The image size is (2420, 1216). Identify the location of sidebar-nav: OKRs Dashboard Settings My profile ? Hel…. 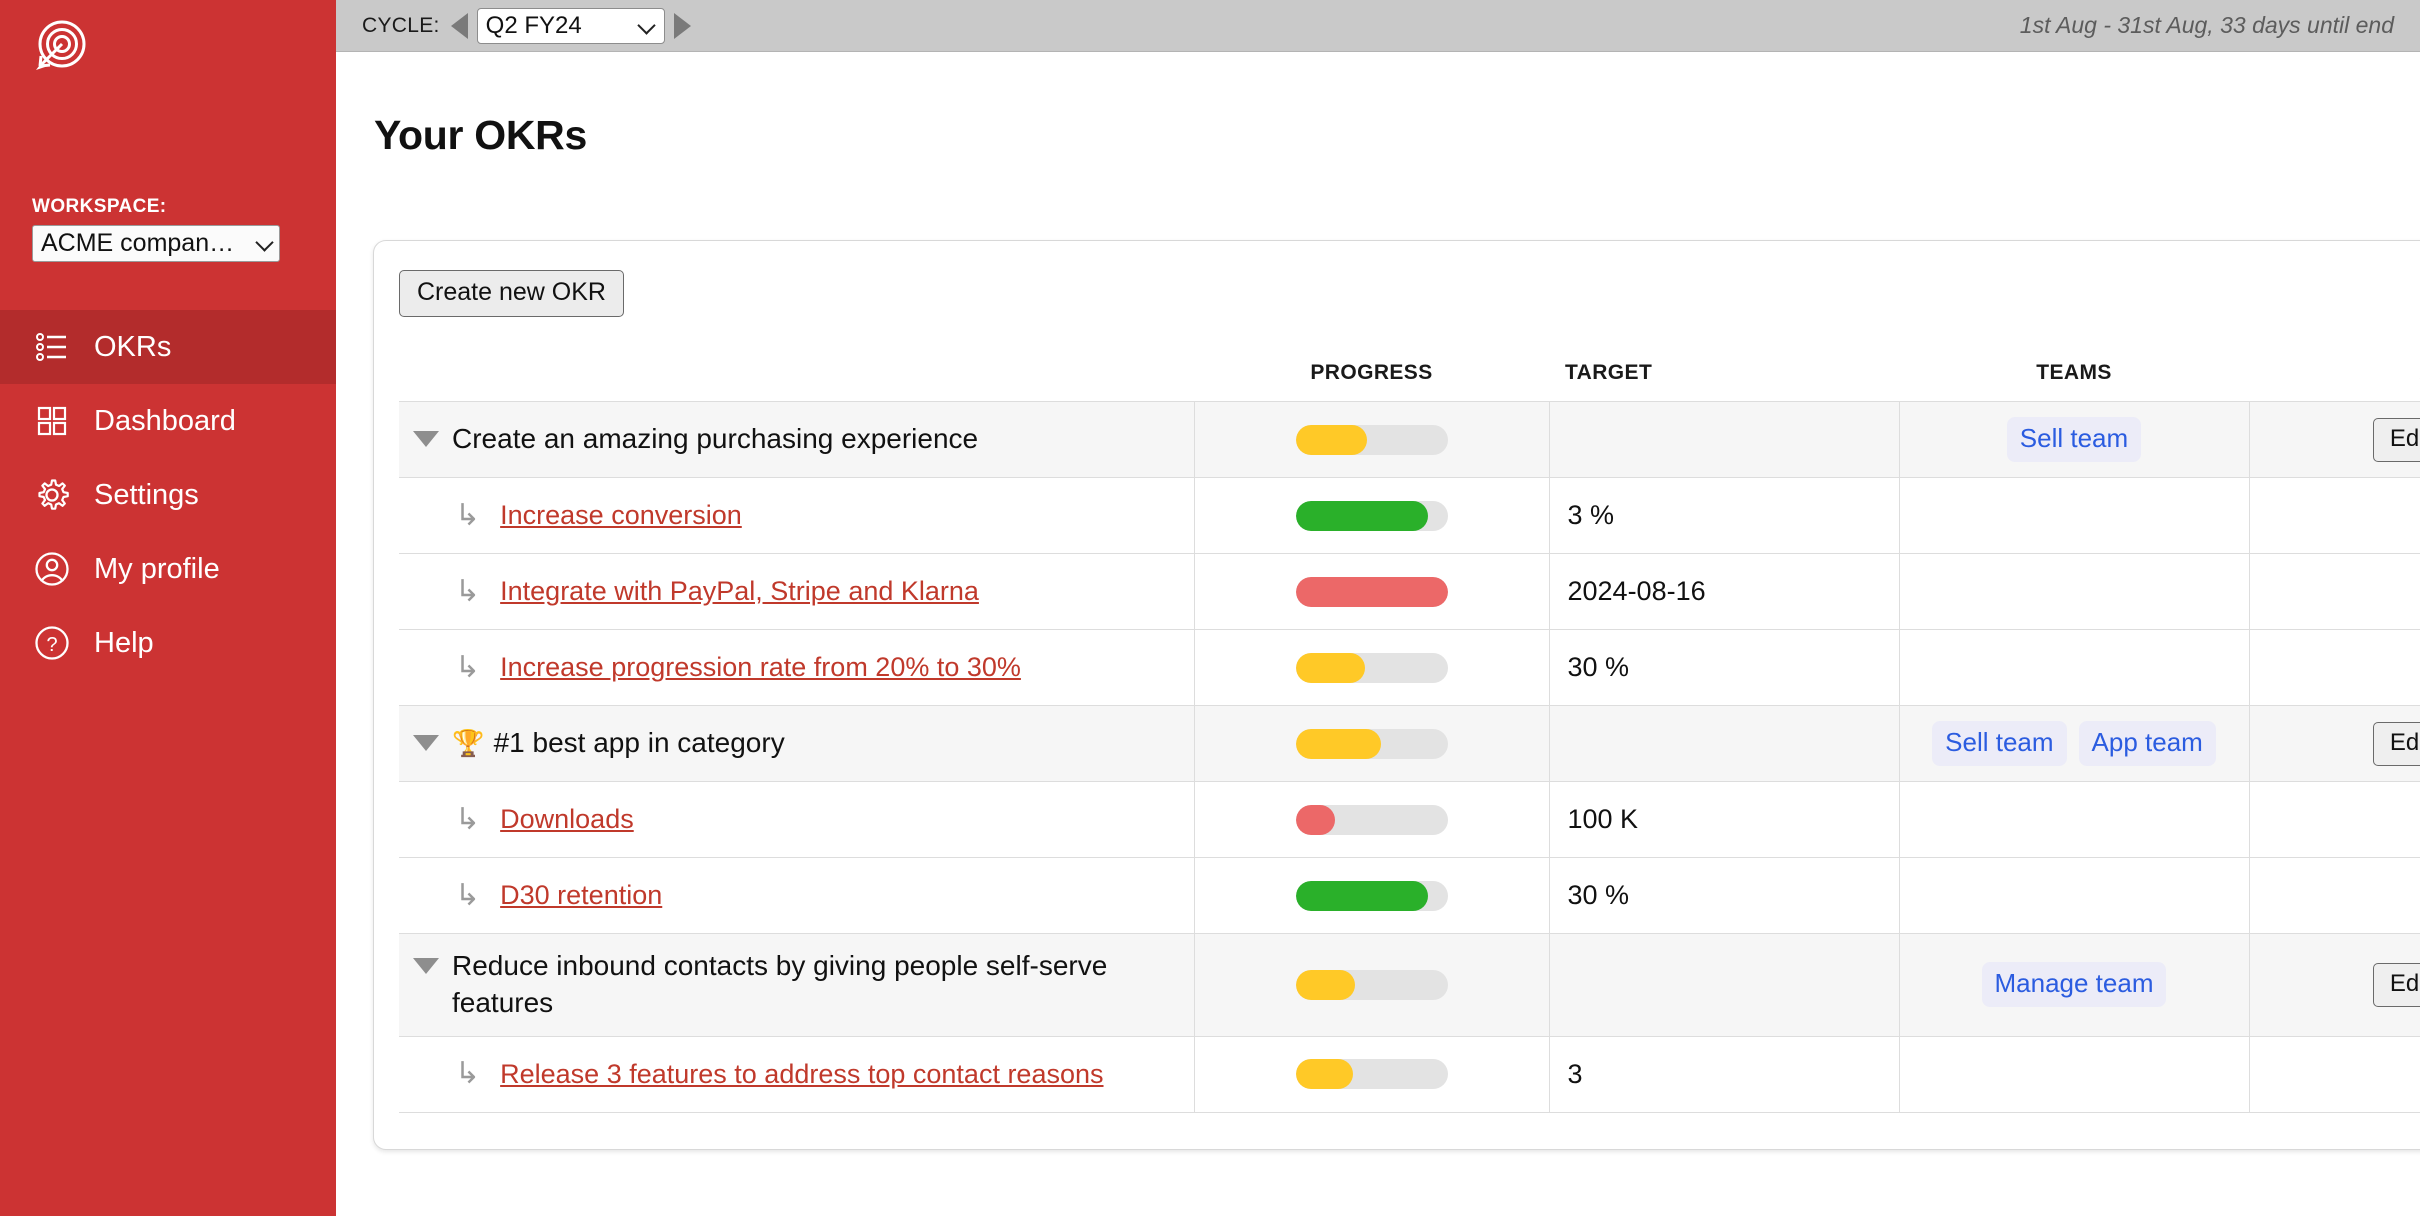
(168, 495).